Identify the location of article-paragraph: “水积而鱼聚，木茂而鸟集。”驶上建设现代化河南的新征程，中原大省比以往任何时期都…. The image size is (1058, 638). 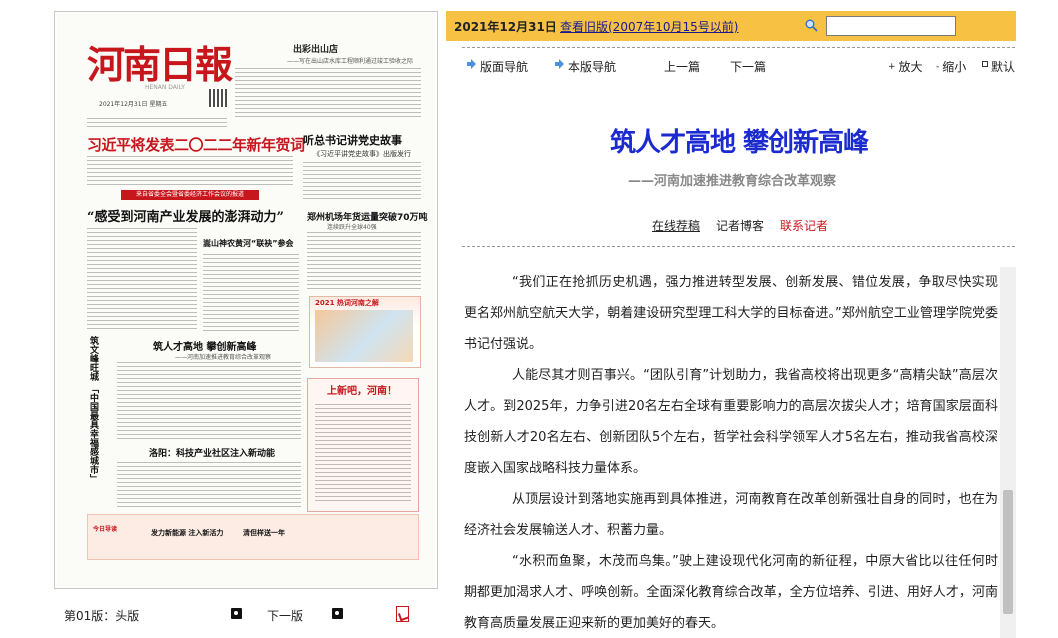
(731, 592).